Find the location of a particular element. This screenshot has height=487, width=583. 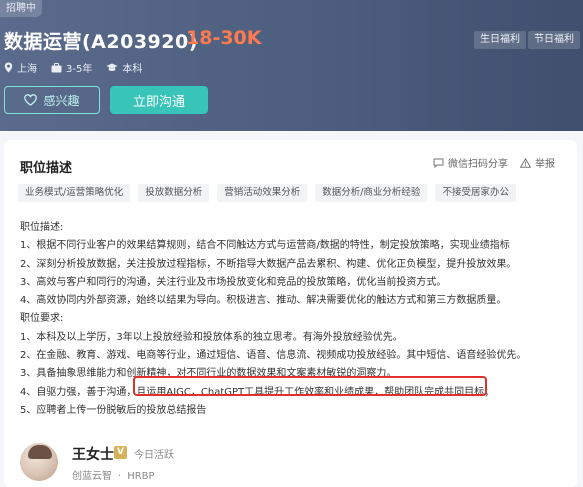

job-meta: 上海 3-5年 本科 is located at coordinates (80, 67).